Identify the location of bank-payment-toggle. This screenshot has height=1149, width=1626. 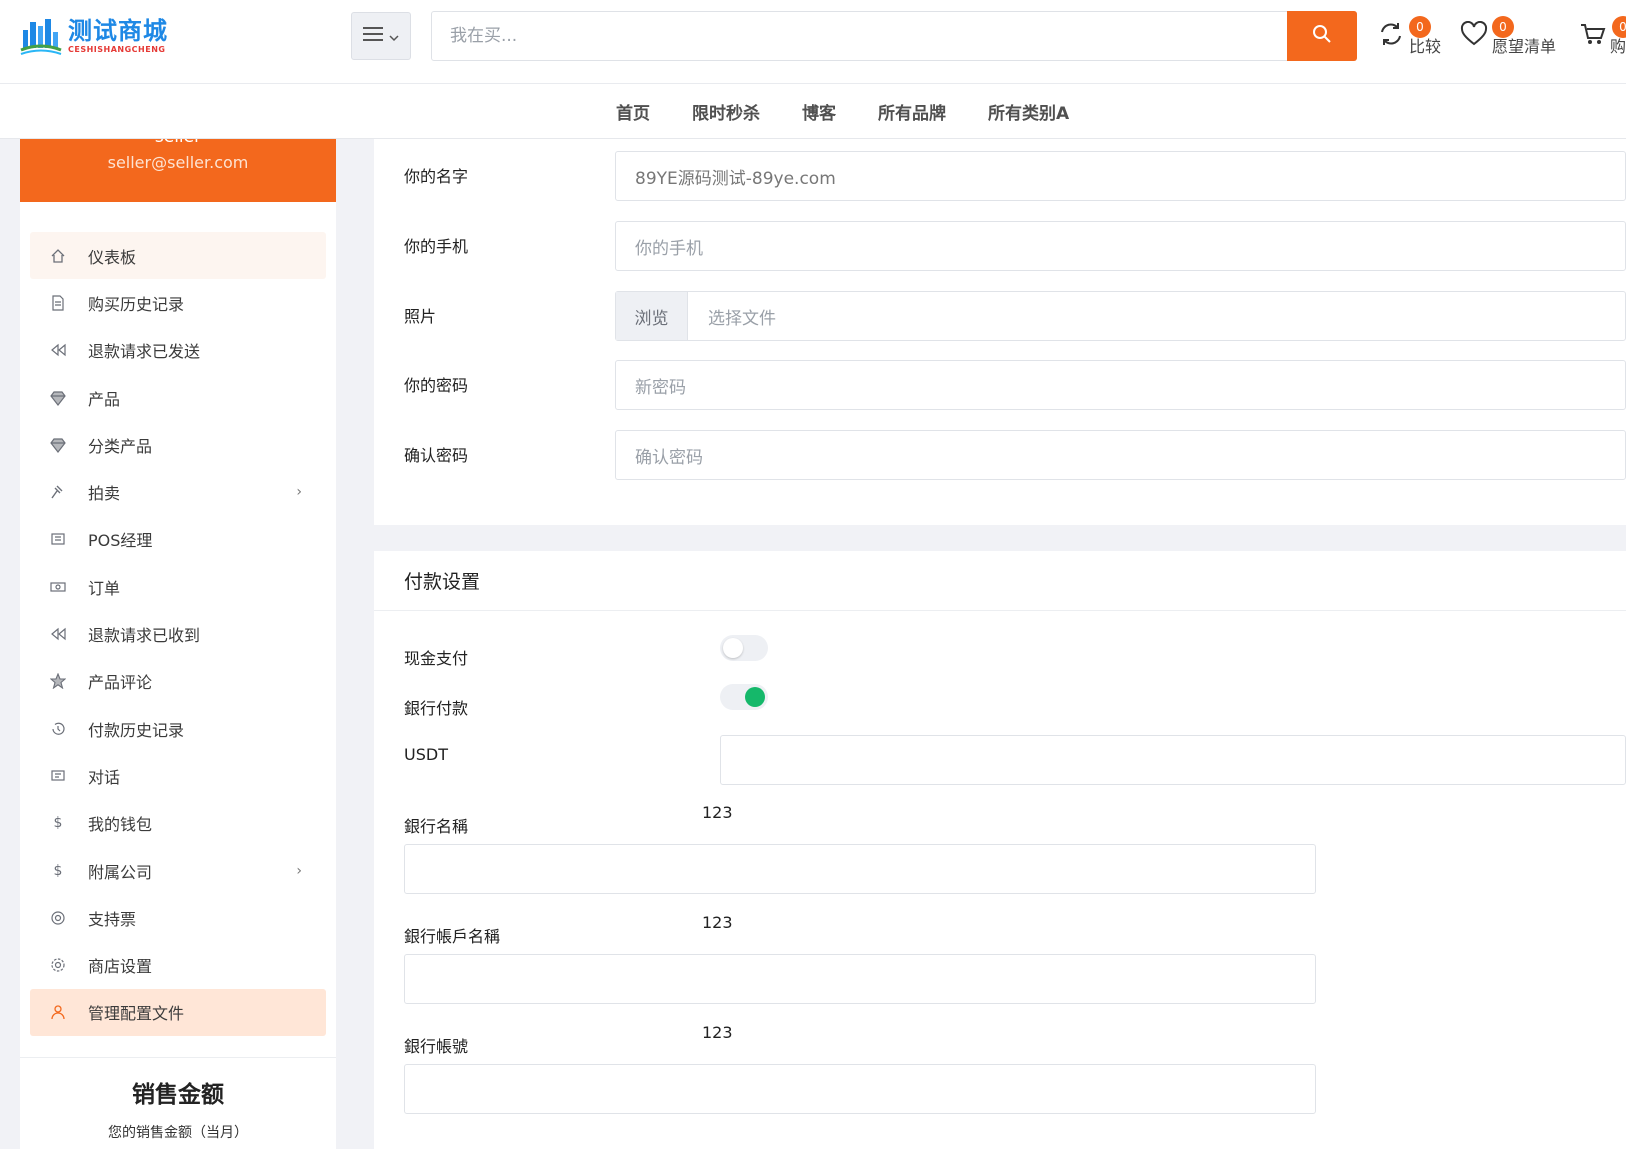
(744, 697).